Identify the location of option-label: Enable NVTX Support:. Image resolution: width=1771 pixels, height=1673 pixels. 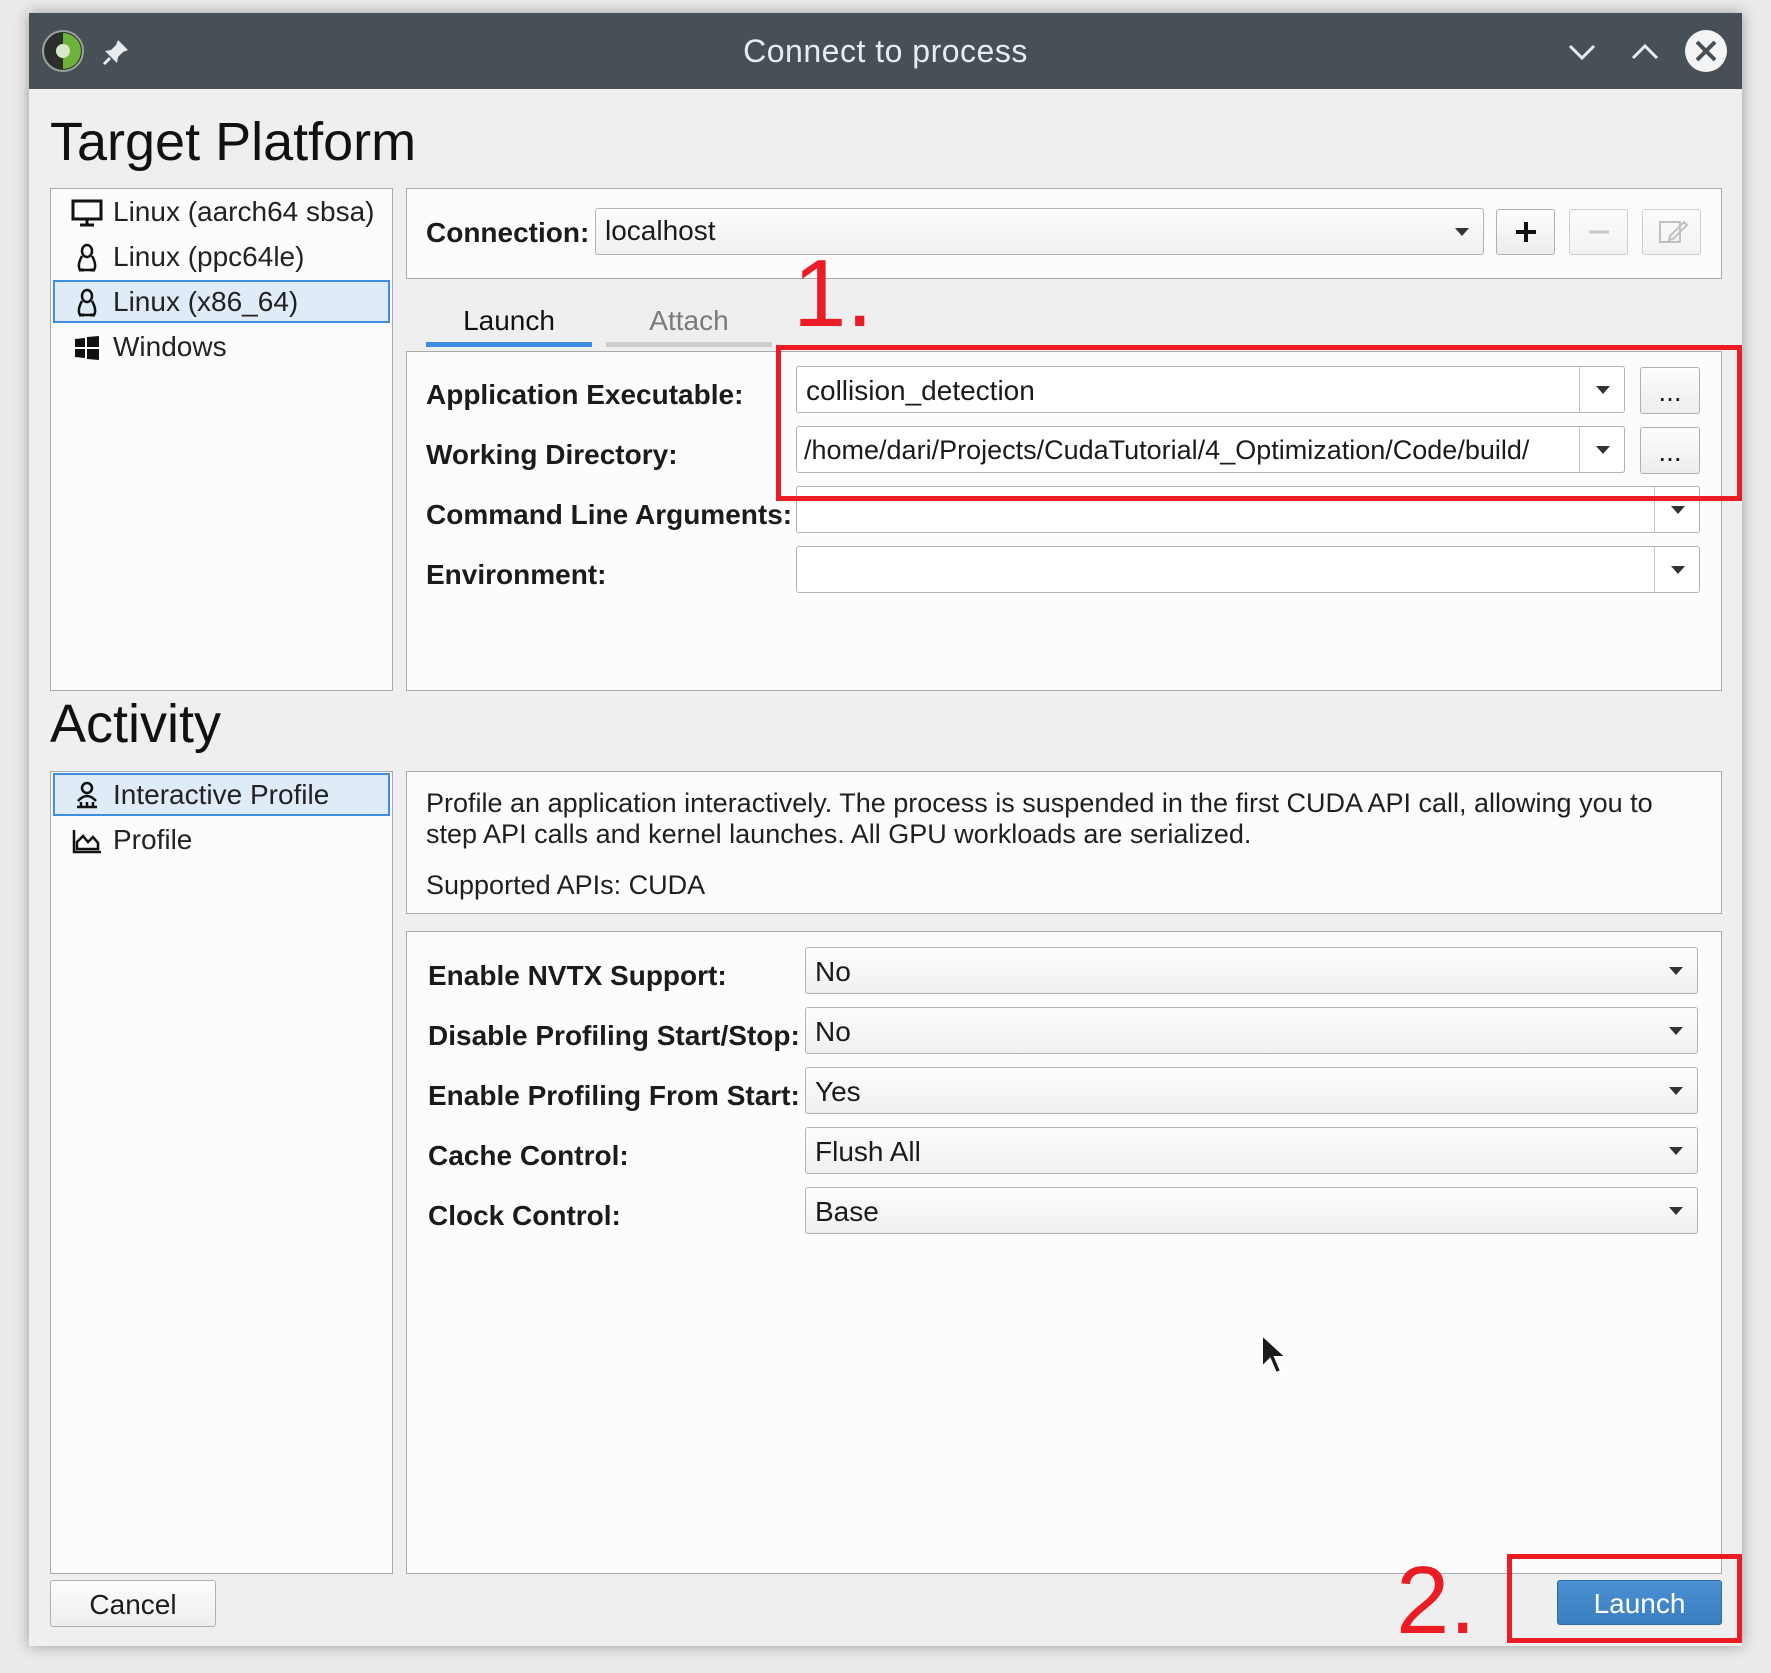
(577, 975).